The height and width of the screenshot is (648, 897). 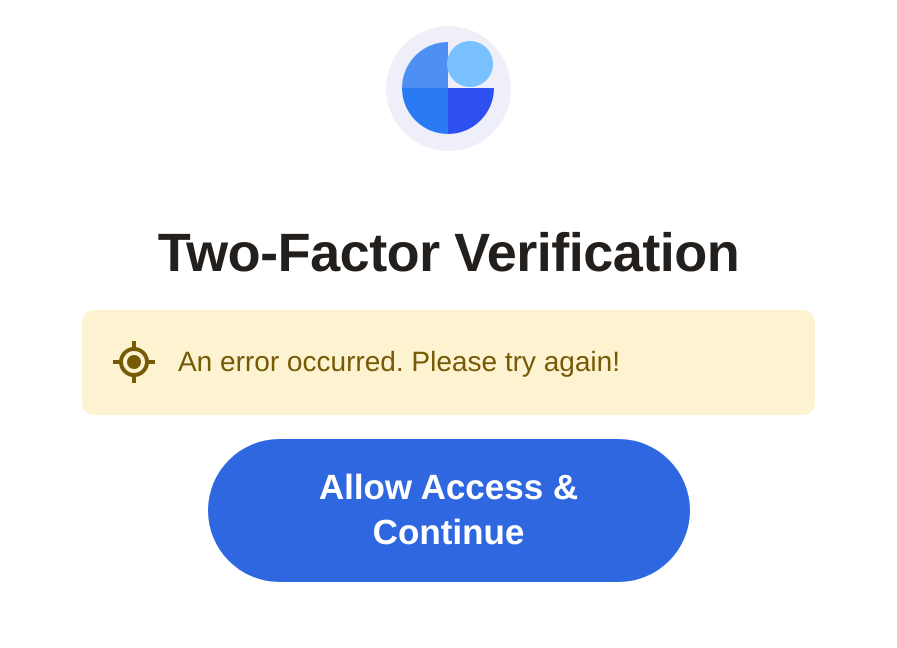 What do you see at coordinates (448, 88) in the screenshot?
I see `logo-icon` at bounding box center [448, 88].